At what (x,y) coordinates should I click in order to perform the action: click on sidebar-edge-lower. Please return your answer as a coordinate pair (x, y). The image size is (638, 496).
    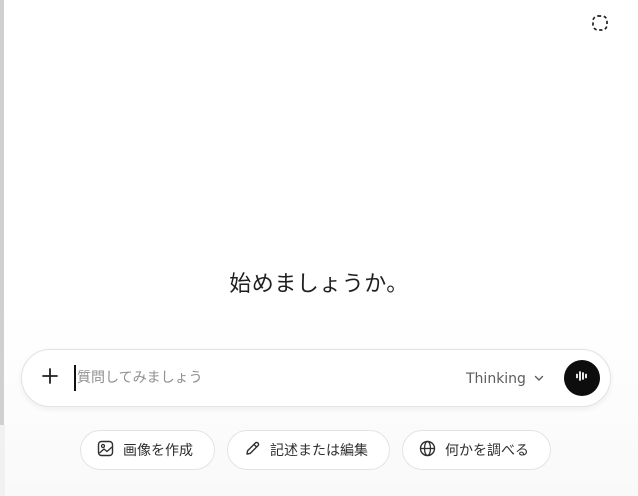
    Looking at the image, I should click on (2, 460).